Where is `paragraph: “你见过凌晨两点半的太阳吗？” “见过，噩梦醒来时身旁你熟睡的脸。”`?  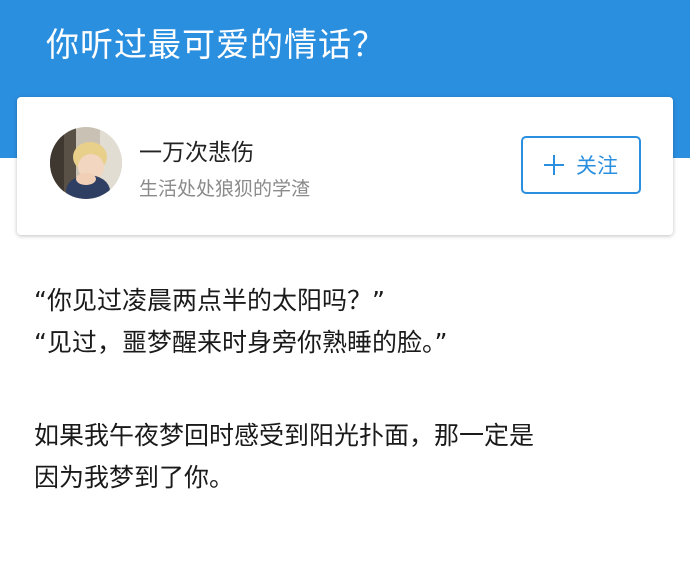 paragraph: “你见过凌晨两点半的太阳吗？” “见过，噩梦醒来时身旁你熟睡的脸。” is located at coordinates (349, 322).